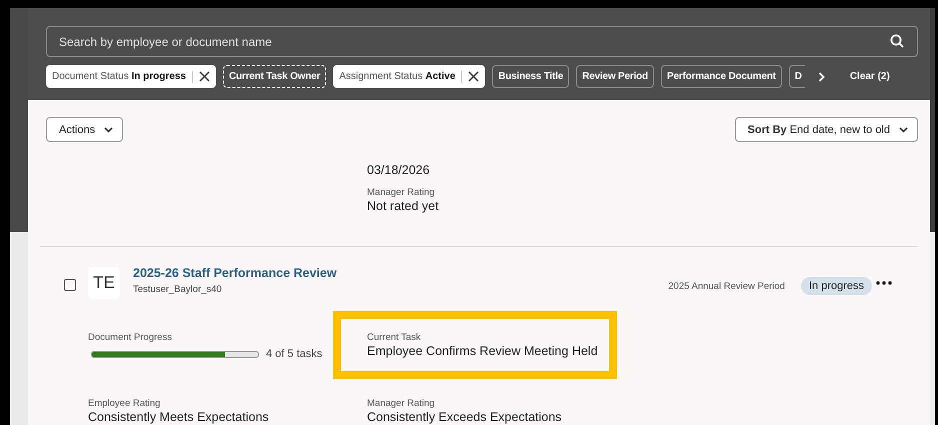  Describe the element at coordinates (70, 285) in the screenshot. I see `checkbox` at that location.